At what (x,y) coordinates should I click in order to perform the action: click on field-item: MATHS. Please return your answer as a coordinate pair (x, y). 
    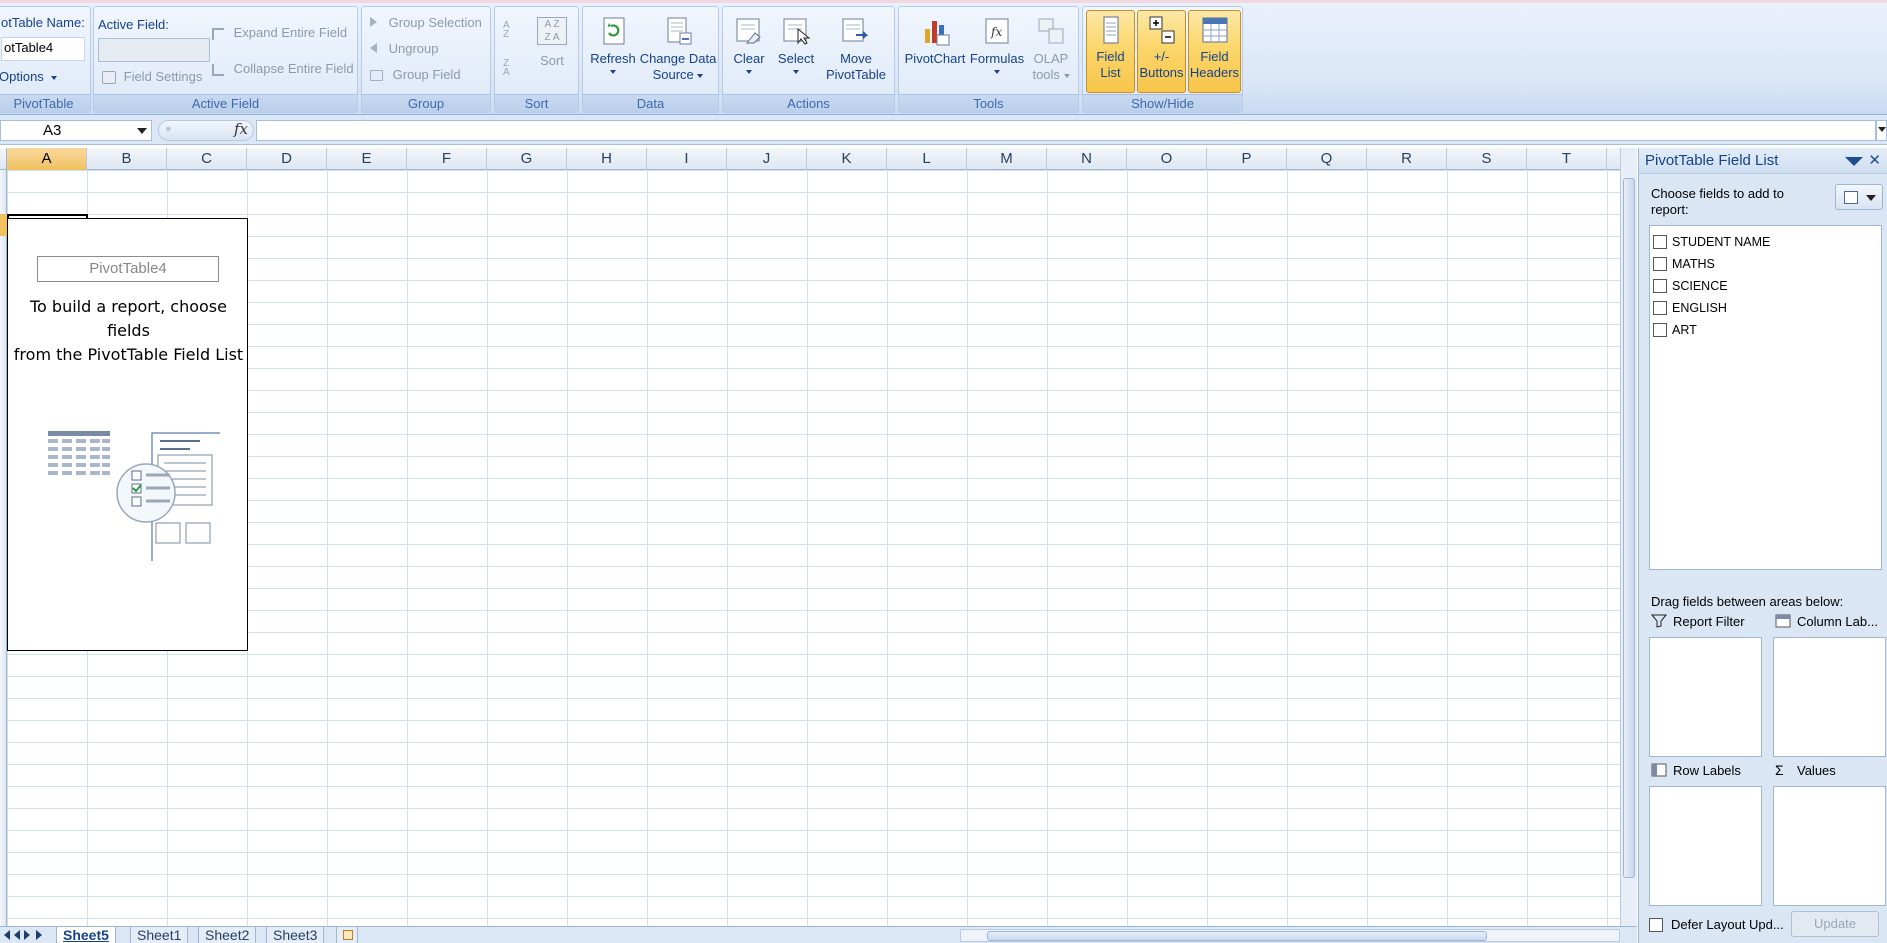
    Looking at the image, I should click on (1684, 264).